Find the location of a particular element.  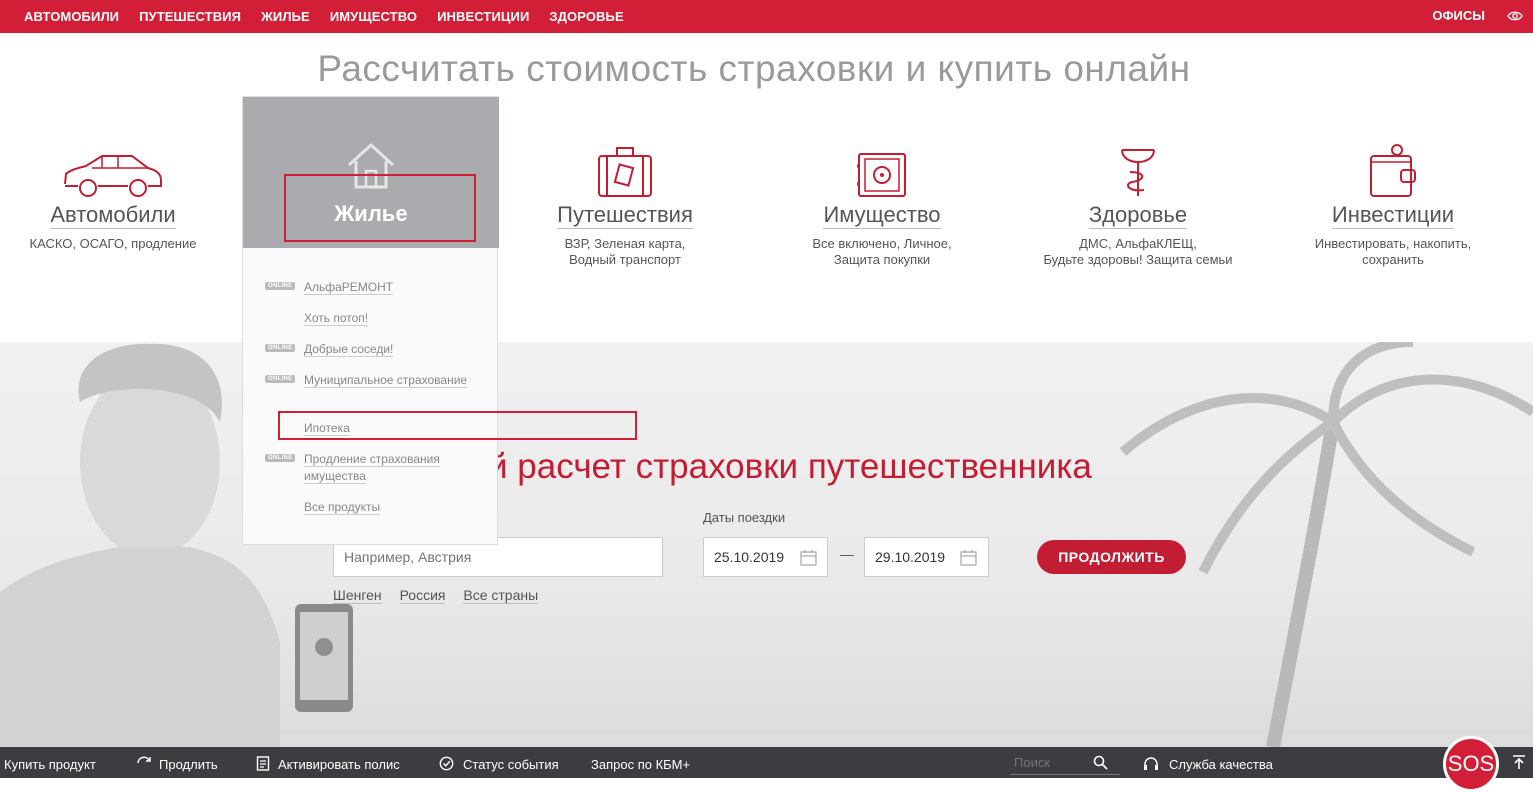

product-link-all-products: Все продукты is located at coordinates (342, 507).